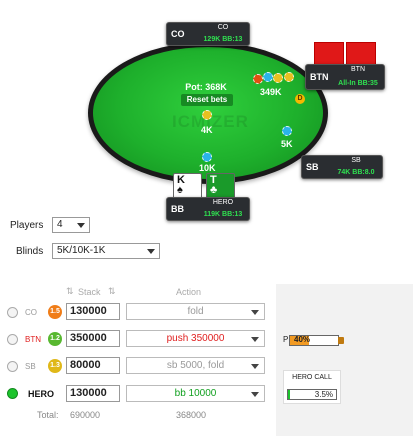 The height and width of the screenshot is (436, 413). I want to click on hero-call-title: HERO CALL, so click(312, 377).